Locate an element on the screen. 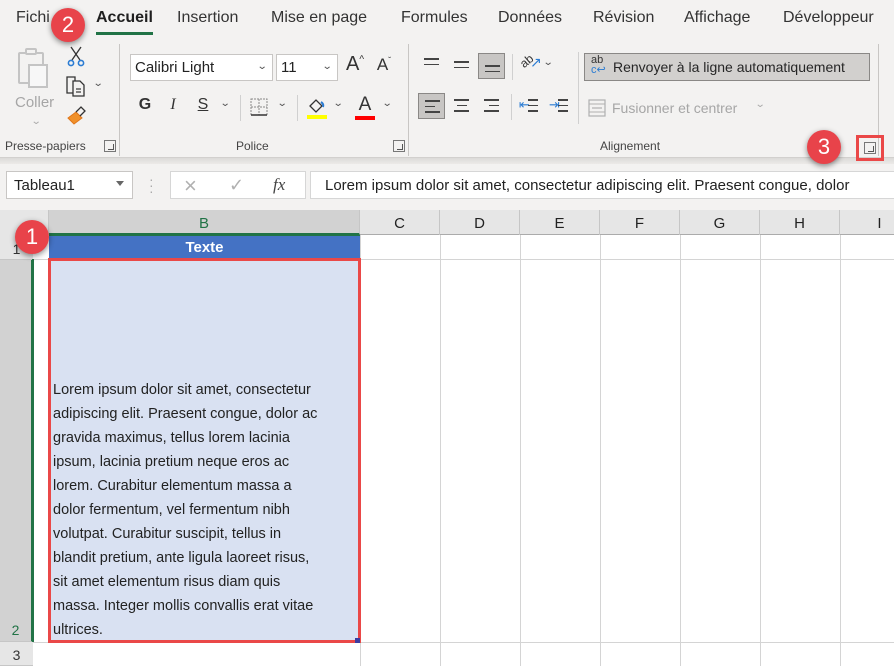 The width and height of the screenshot is (894, 666). column-header-h: H is located at coordinates (800, 222).